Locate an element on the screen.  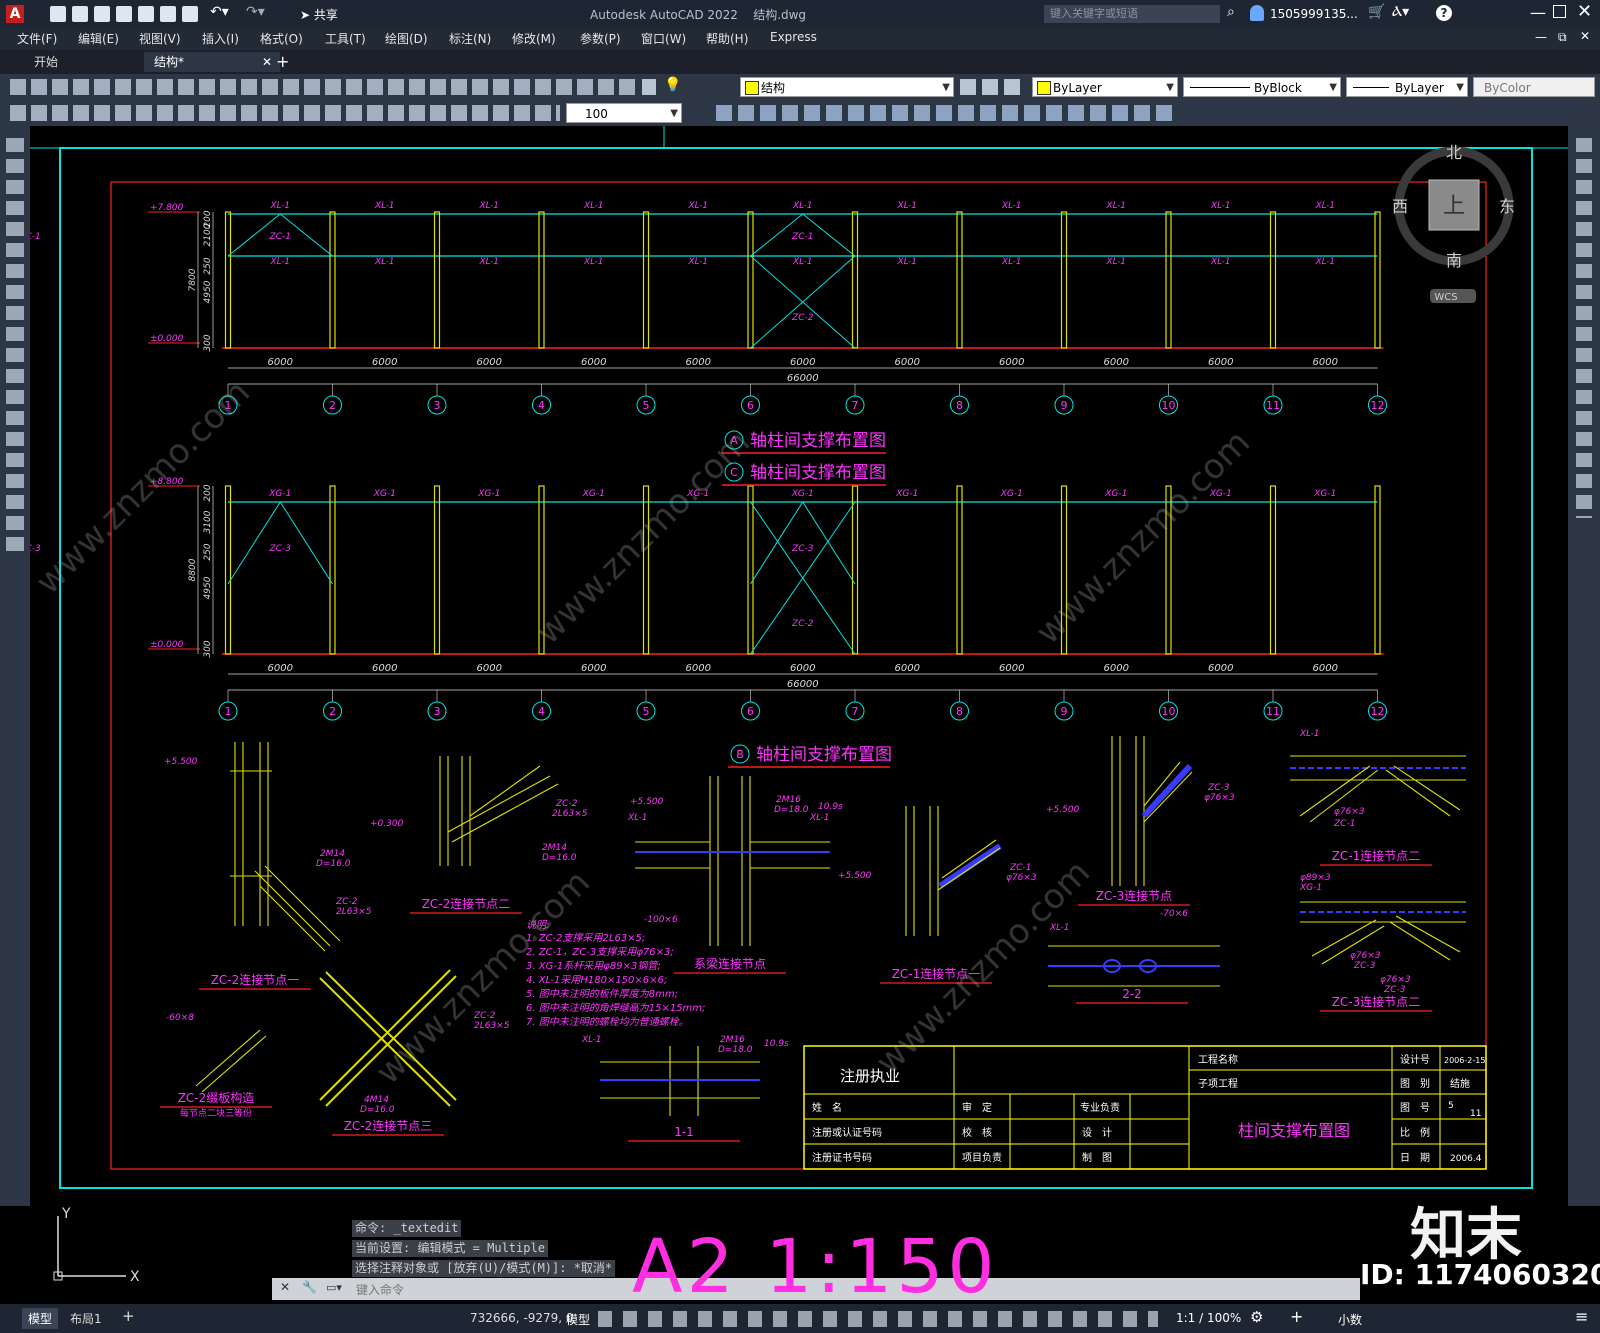
undo-icon: ↶▾ is located at coordinates (219, 12).